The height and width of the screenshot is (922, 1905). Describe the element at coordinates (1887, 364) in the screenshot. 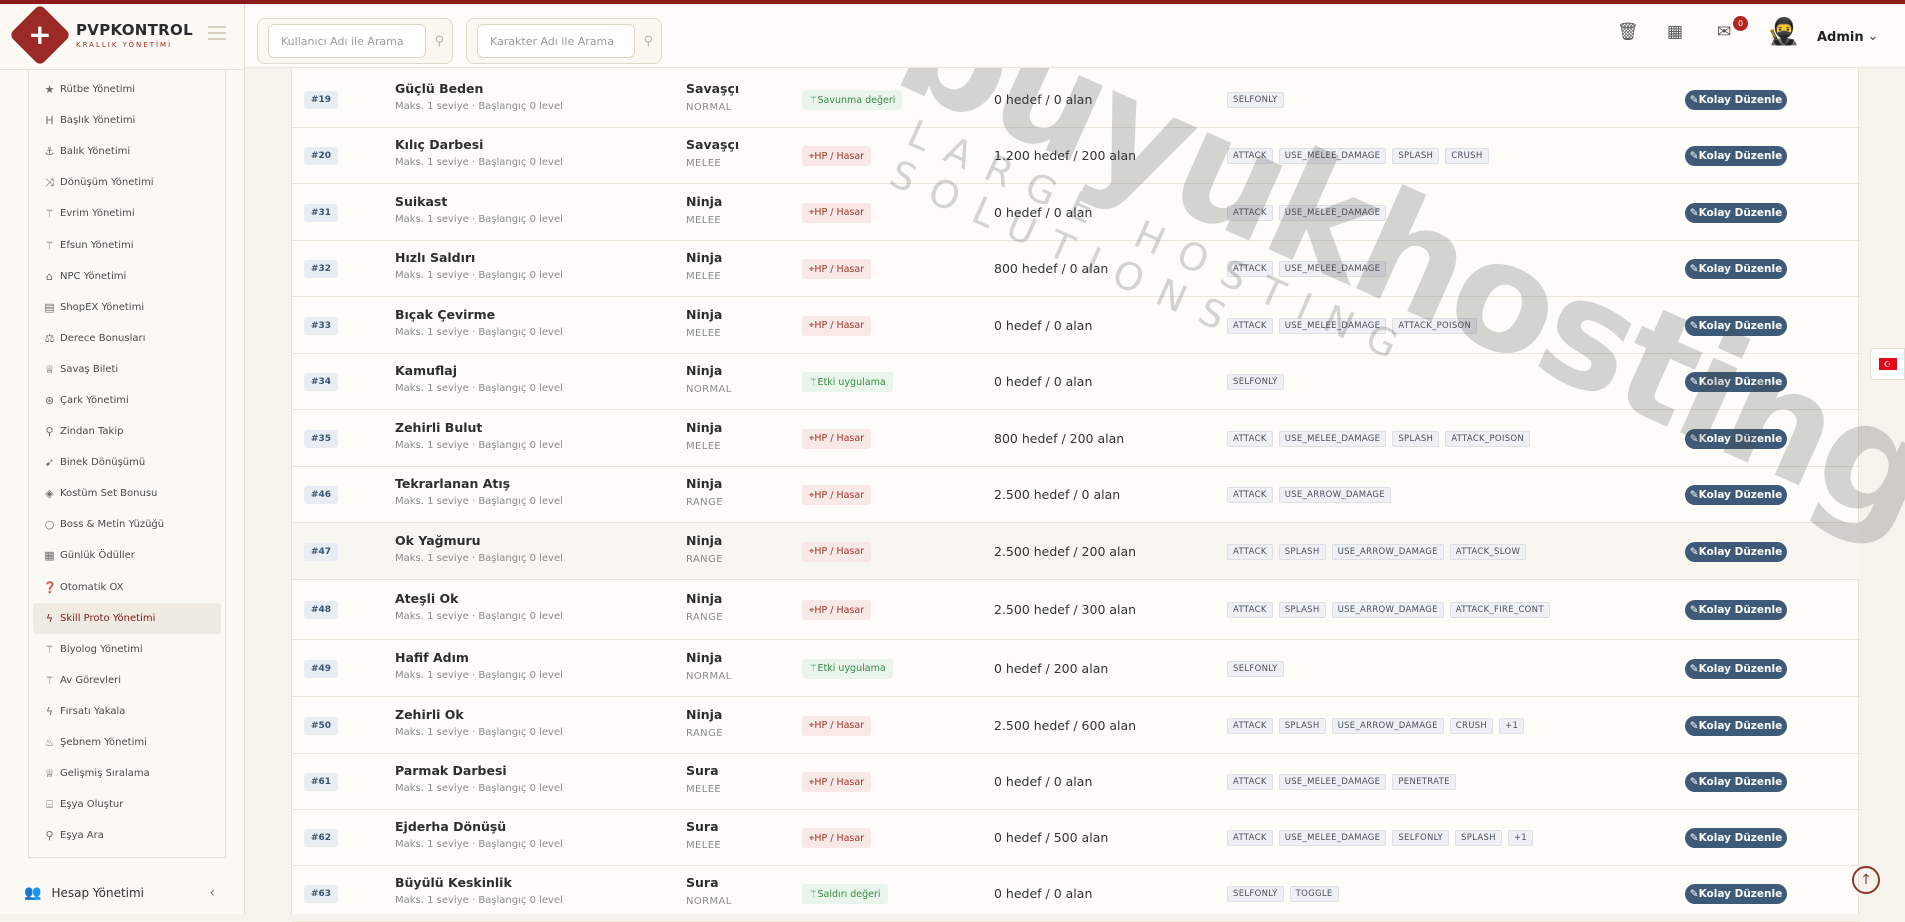

I see `language-flag: ☪` at that location.